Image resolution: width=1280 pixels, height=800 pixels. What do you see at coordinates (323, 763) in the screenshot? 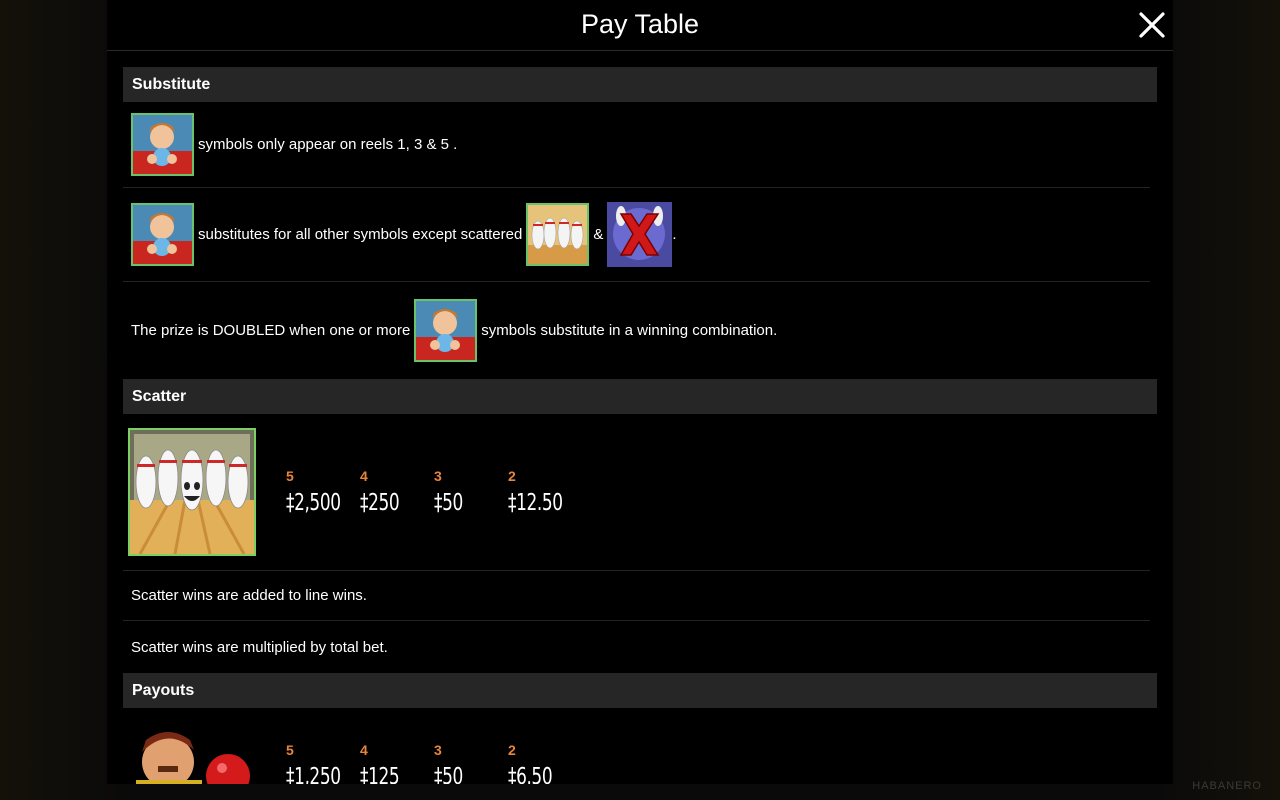
I see `pay-entry: 5 ‡1,250` at bounding box center [323, 763].